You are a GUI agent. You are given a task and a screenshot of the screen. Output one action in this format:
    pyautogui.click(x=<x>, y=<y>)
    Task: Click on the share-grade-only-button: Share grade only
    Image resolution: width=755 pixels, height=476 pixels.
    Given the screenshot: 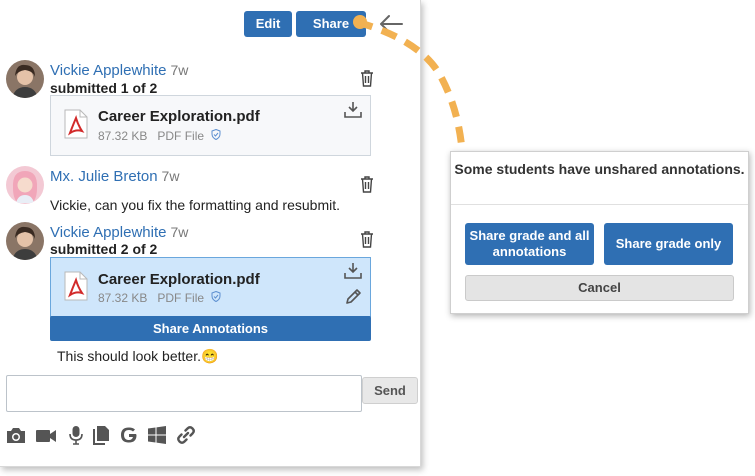 What is the action you would take?
    pyautogui.click(x=668, y=244)
    